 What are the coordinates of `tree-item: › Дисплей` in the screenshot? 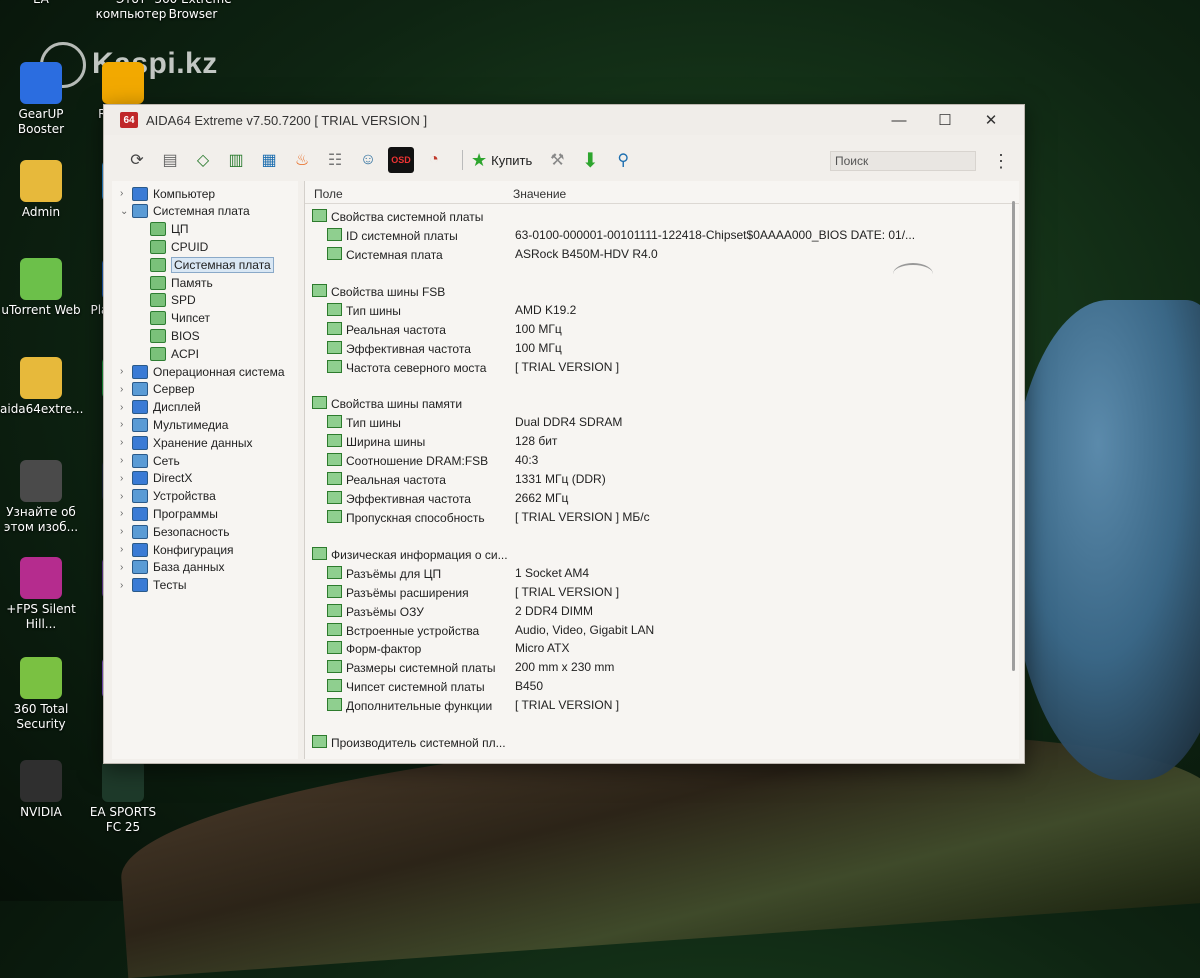 It's located at (160, 407).